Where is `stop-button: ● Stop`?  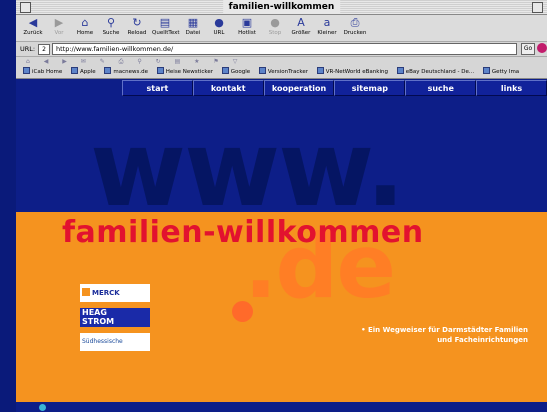 stop-button: ● Stop is located at coordinates (275, 28).